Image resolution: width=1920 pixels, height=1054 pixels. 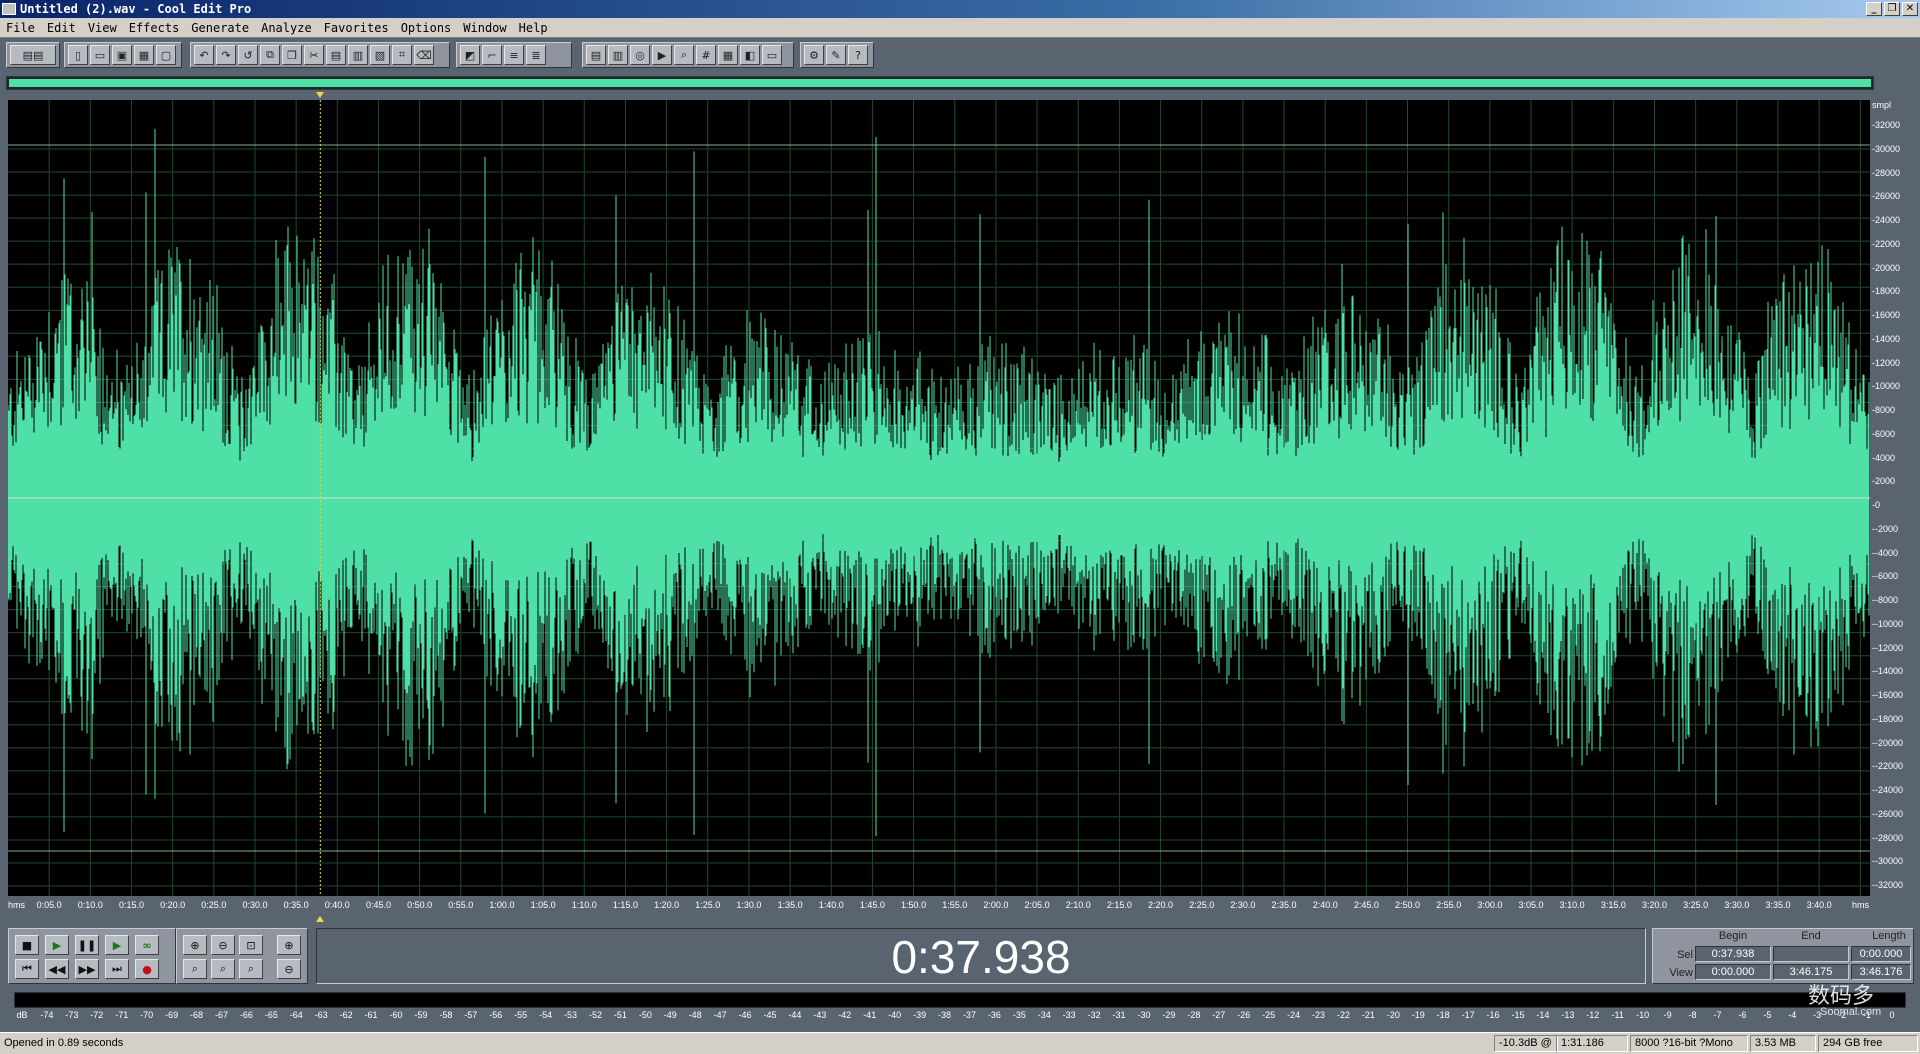 What do you see at coordinates (684, 55) in the screenshot?
I see `find-icon: ⌕` at bounding box center [684, 55].